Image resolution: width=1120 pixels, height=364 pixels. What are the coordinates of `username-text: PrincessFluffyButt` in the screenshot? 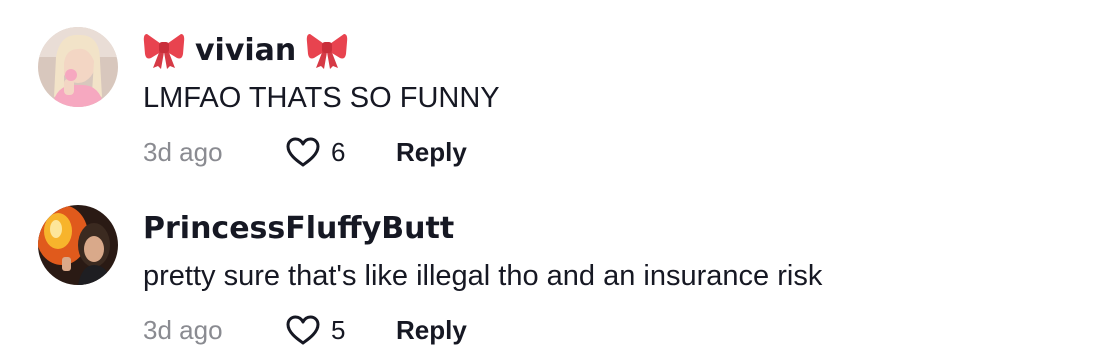 It's located at (298, 228).